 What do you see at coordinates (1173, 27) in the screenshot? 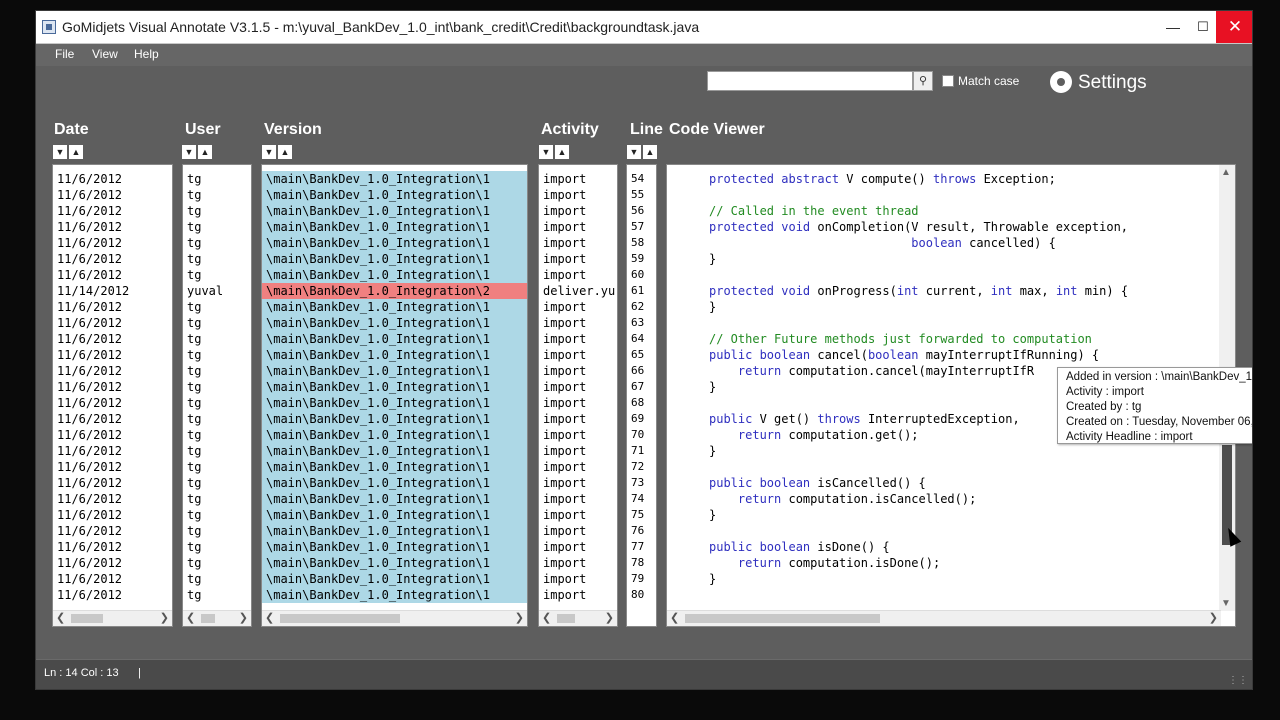
I see `minimize-button: —` at bounding box center [1173, 27].